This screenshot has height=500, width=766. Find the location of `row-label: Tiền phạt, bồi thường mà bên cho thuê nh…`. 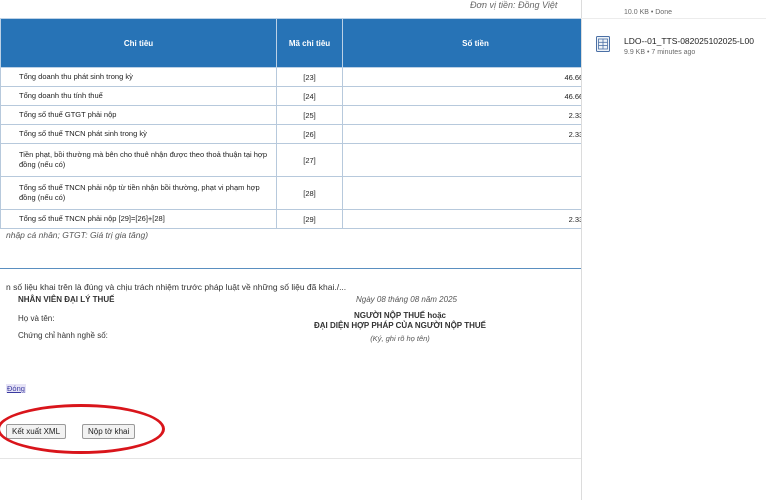

row-label: Tiền phạt, bồi thường mà bên cho thuê nh… is located at coordinates (138, 160).